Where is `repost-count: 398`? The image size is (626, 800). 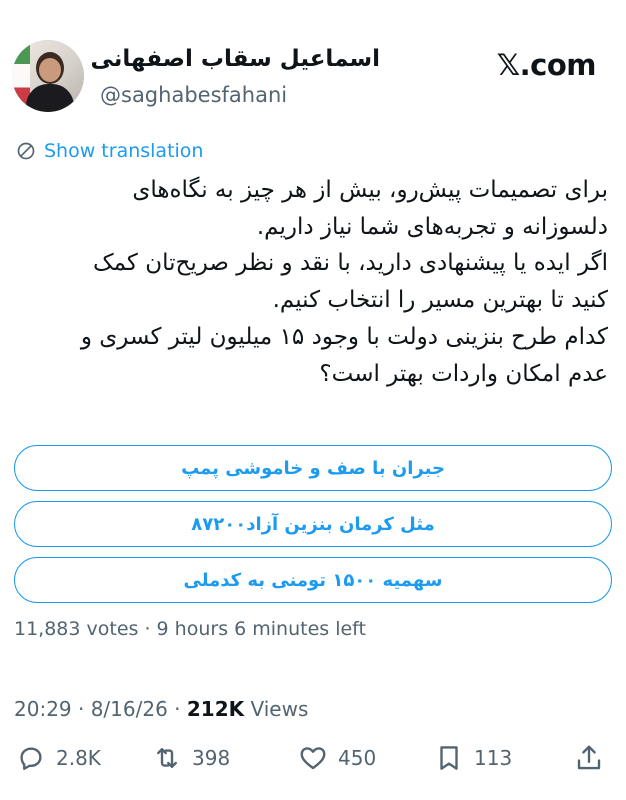 repost-count: 398 is located at coordinates (211, 758).